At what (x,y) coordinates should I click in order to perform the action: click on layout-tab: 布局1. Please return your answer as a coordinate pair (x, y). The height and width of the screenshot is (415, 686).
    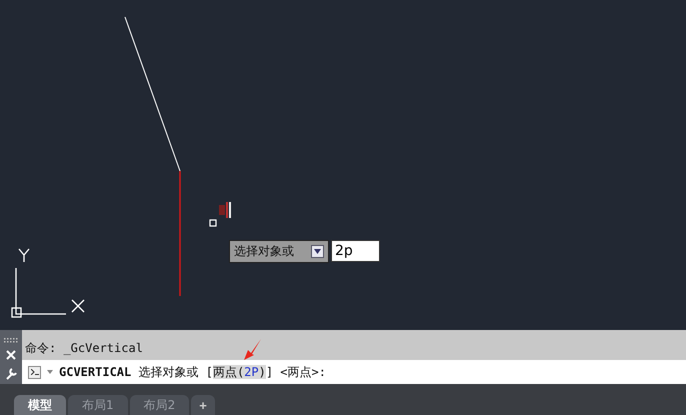
    Looking at the image, I should click on (98, 405).